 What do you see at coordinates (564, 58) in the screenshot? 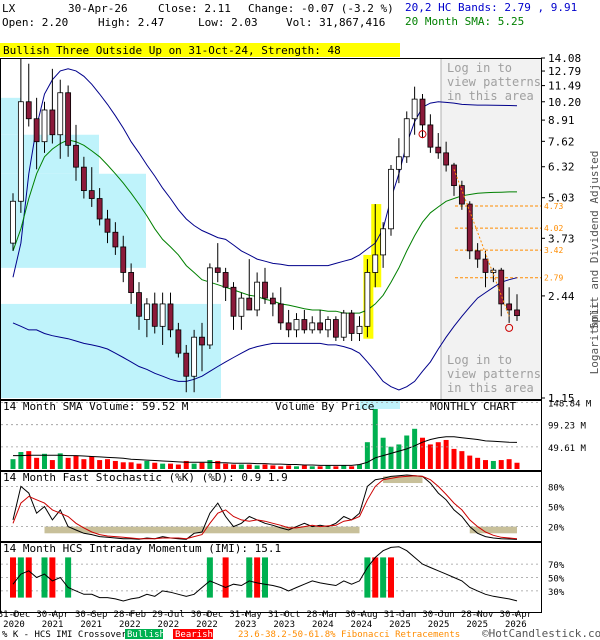
I see `price-tick-label: 14.08` at bounding box center [564, 58].